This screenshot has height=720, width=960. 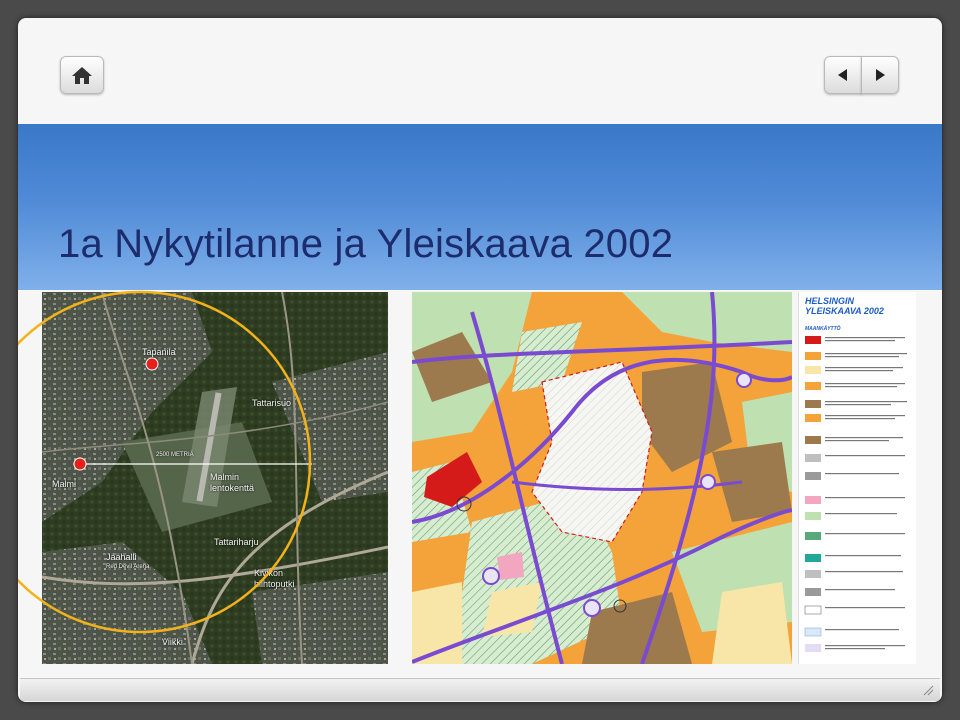 I want to click on next-arrow-icon, so click(x=880, y=75).